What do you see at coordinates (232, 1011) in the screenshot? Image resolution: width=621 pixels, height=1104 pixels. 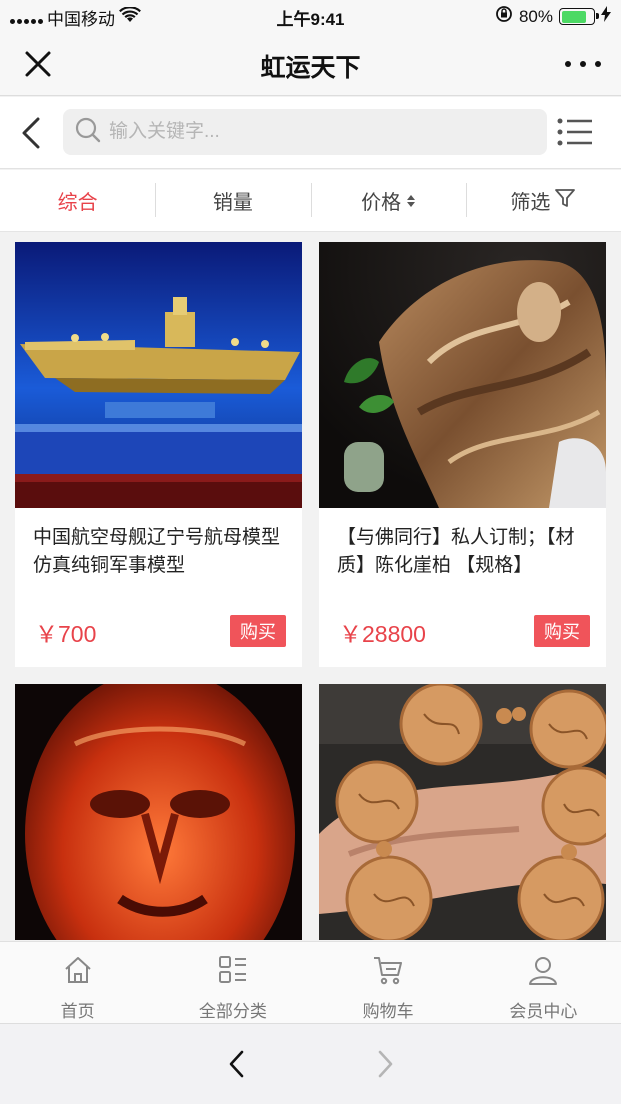 I see `tab-label: 全部分类` at bounding box center [232, 1011].